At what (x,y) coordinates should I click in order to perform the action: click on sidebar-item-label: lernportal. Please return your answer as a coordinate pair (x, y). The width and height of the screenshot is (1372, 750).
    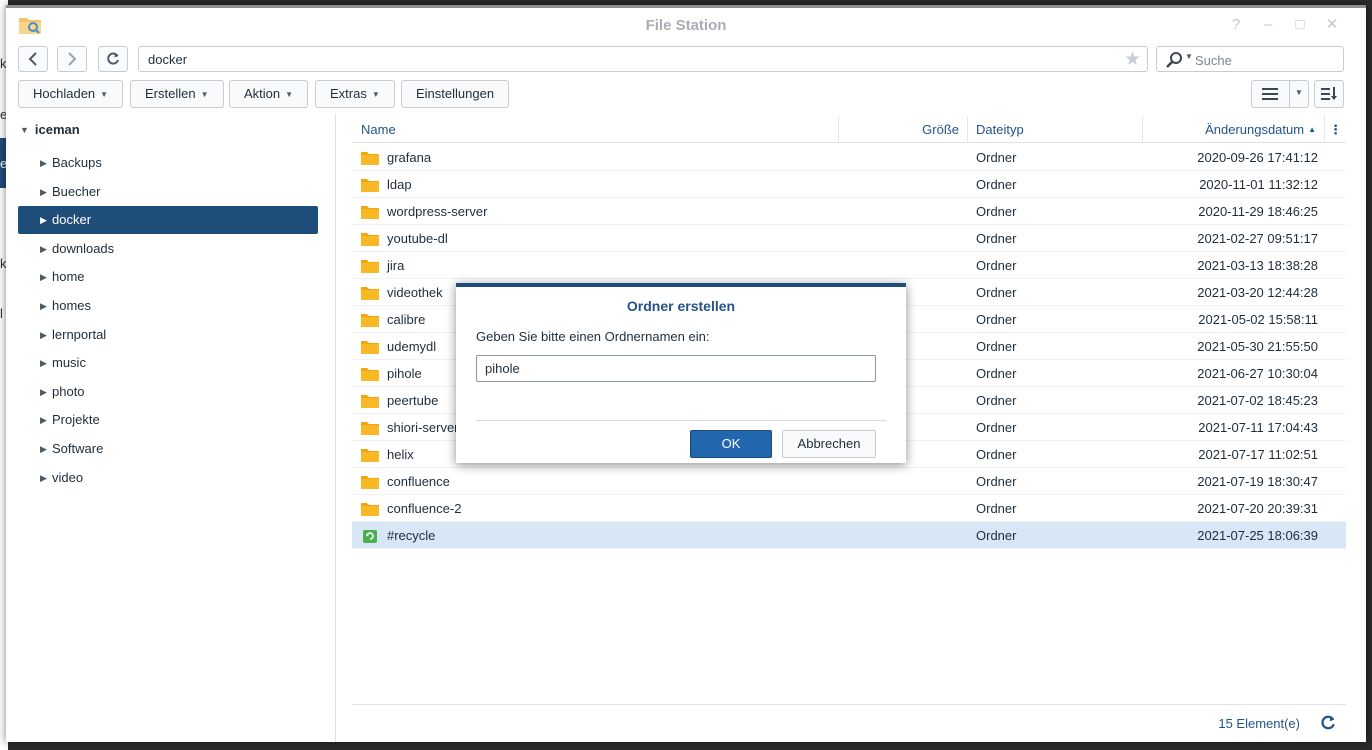
    Looking at the image, I should click on (79, 334).